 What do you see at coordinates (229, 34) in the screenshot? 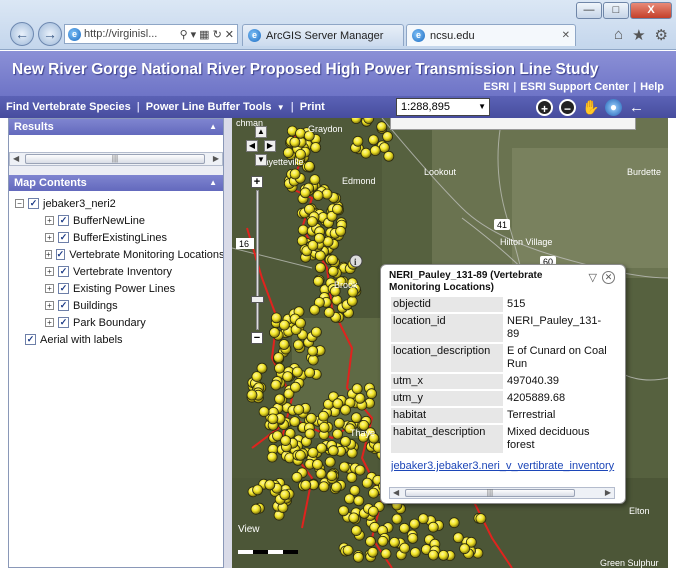
I see `stop-icon: ✕` at bounding box center [229, 34].